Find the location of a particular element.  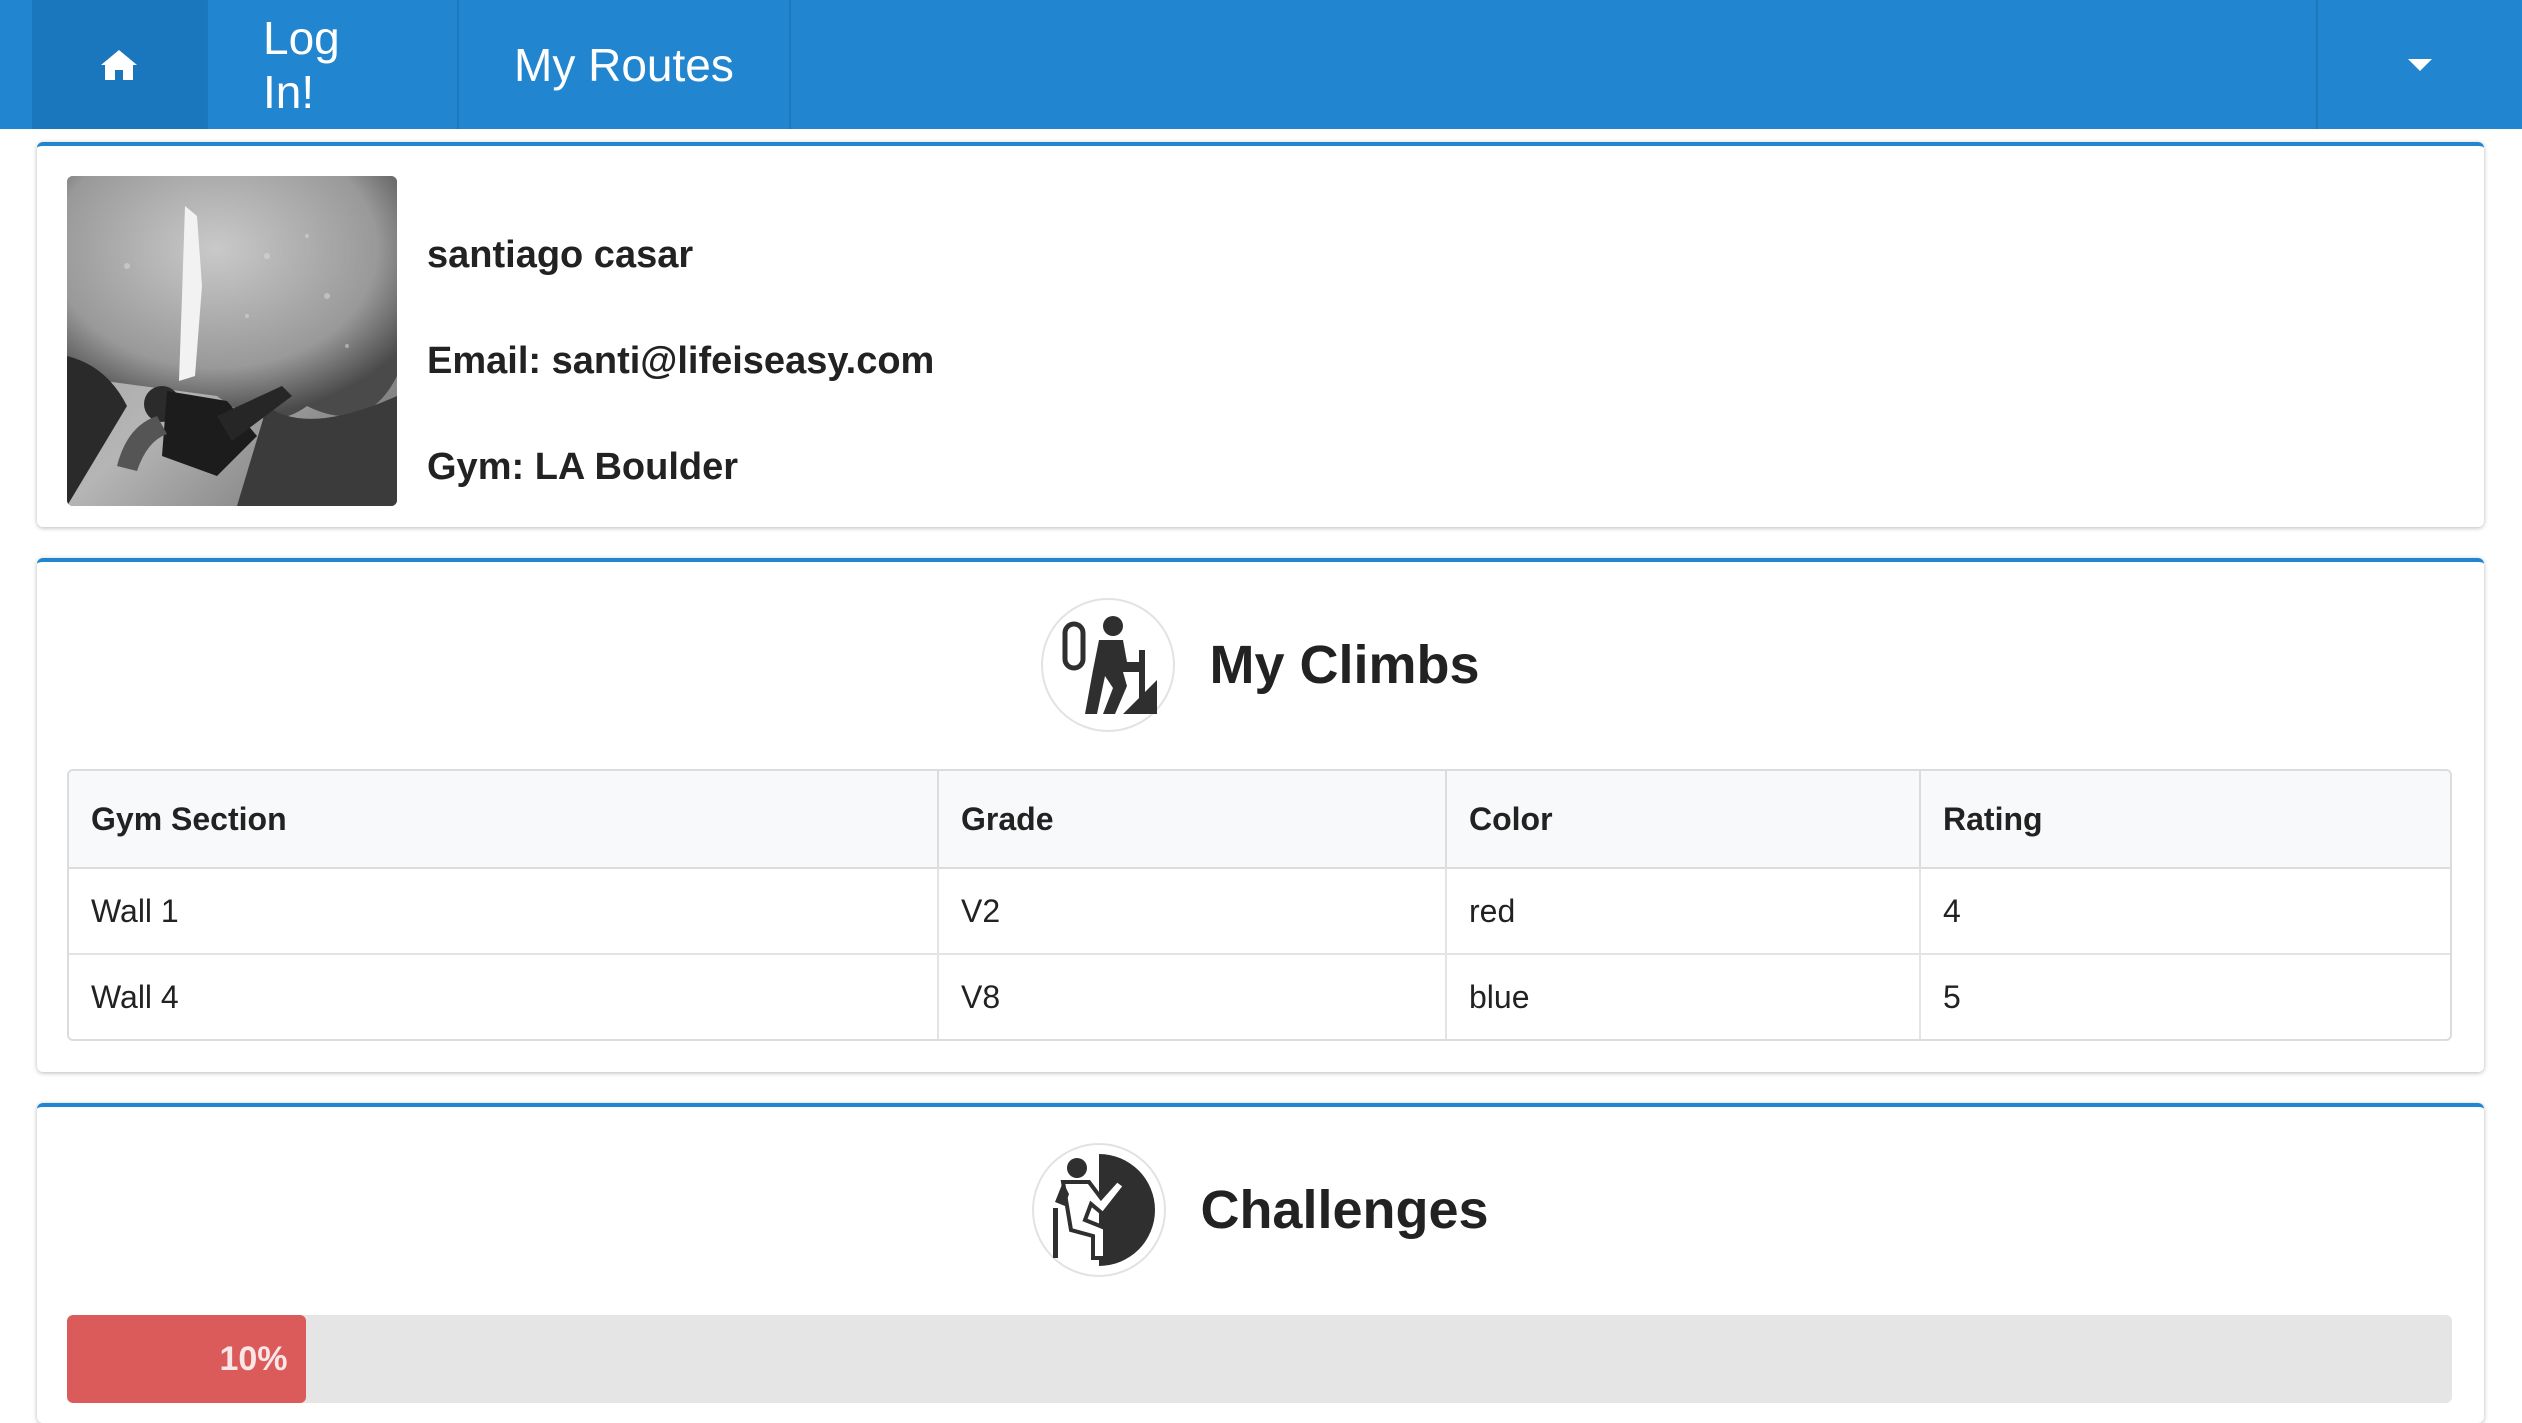

cell-color: red is located at coordinates (1684, 912).